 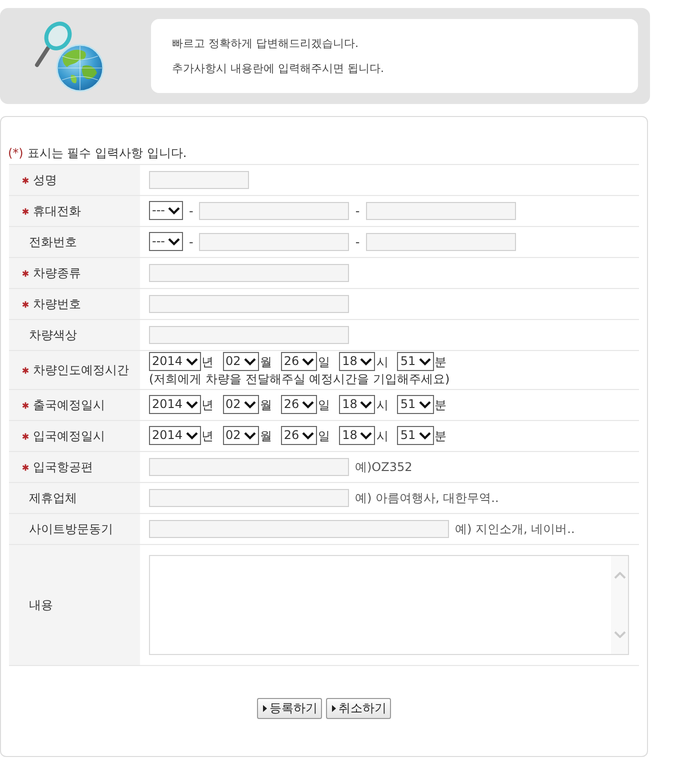 What do you see at coordinates (71, 529) in the screenshot?
I see `field-label: 사이트방문동기` at bounding box center [71, 529].